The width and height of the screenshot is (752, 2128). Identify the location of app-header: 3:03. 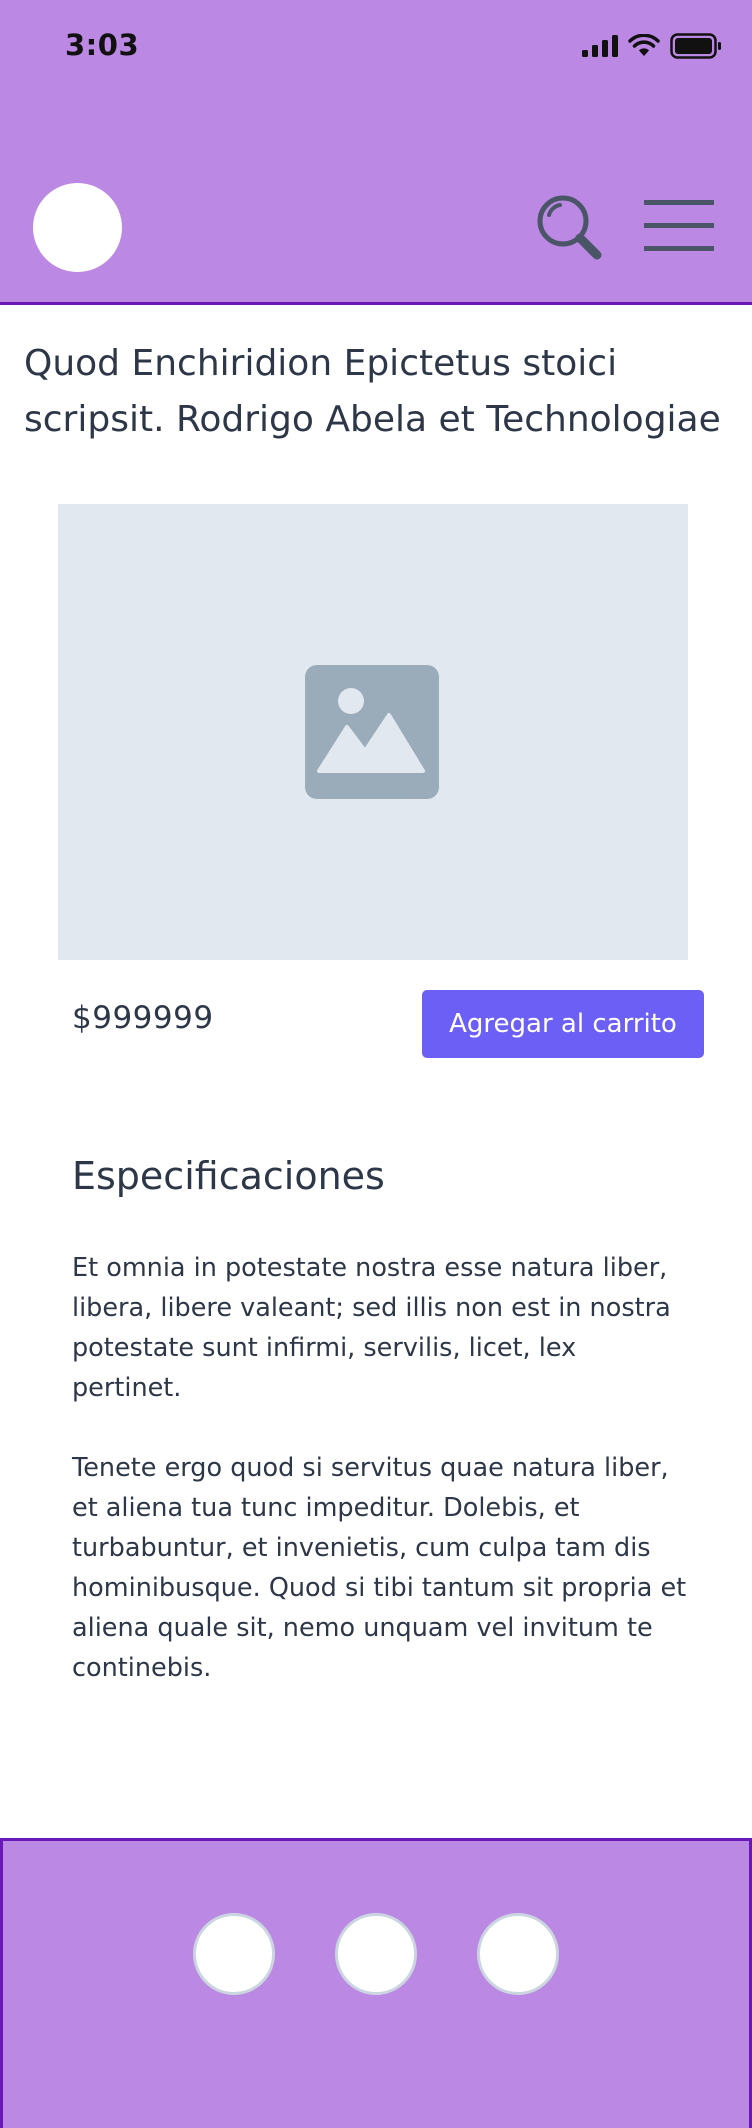
(376, 152).